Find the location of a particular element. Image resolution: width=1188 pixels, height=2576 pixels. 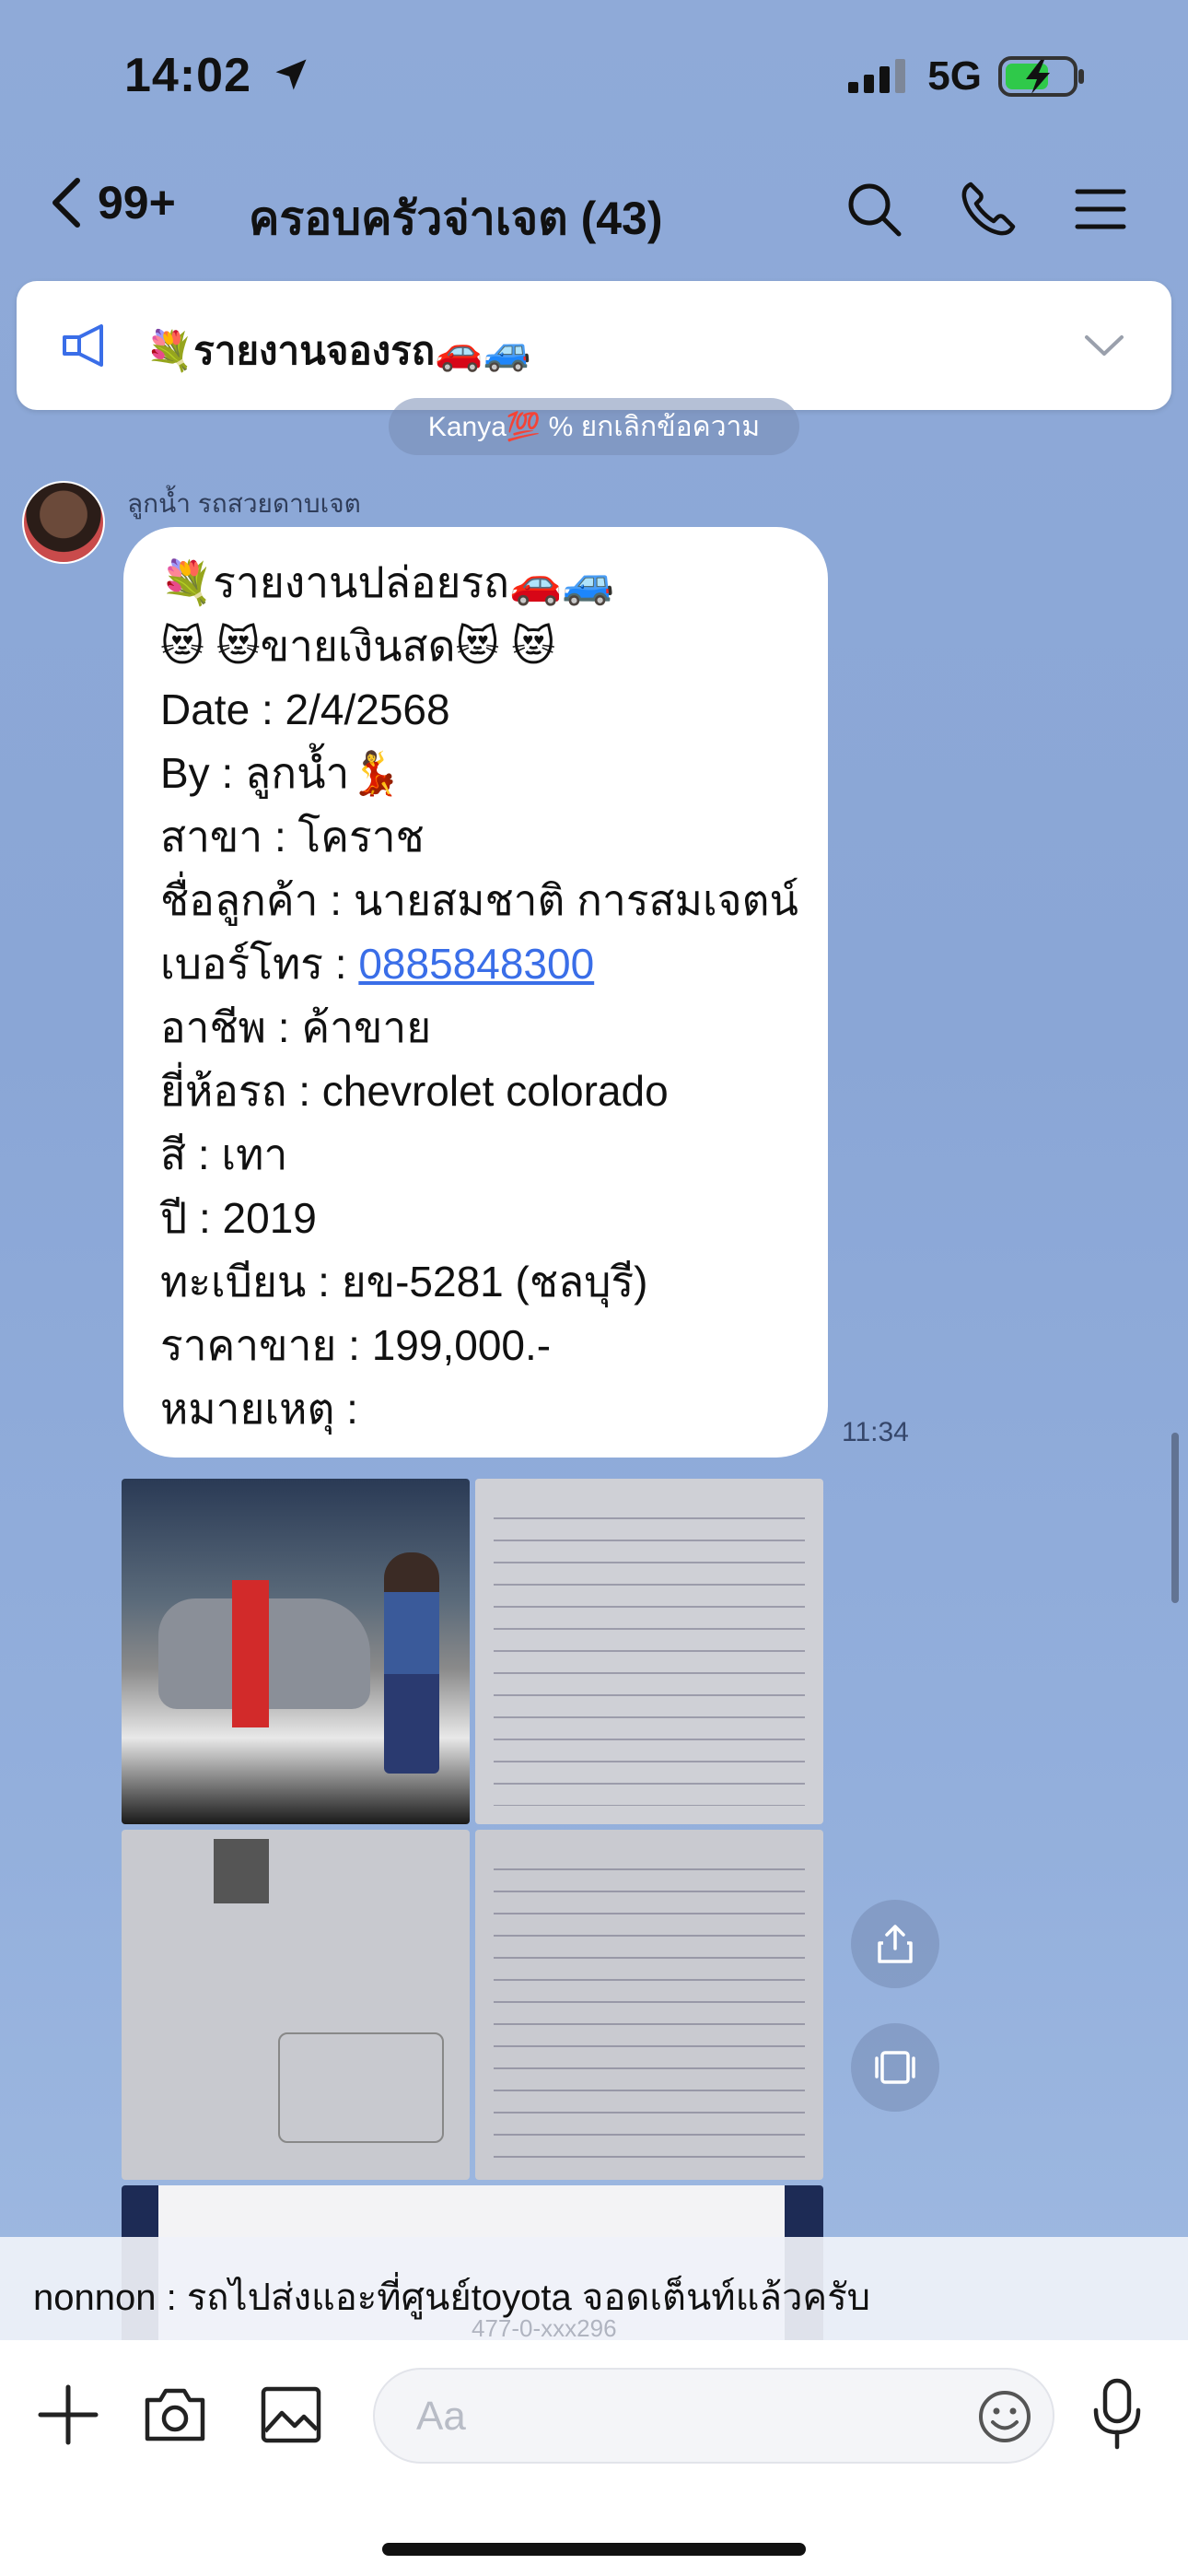

announcement-text: 💐รายงานจองรถ🚗🚙 is located at coordinates (338, 350).